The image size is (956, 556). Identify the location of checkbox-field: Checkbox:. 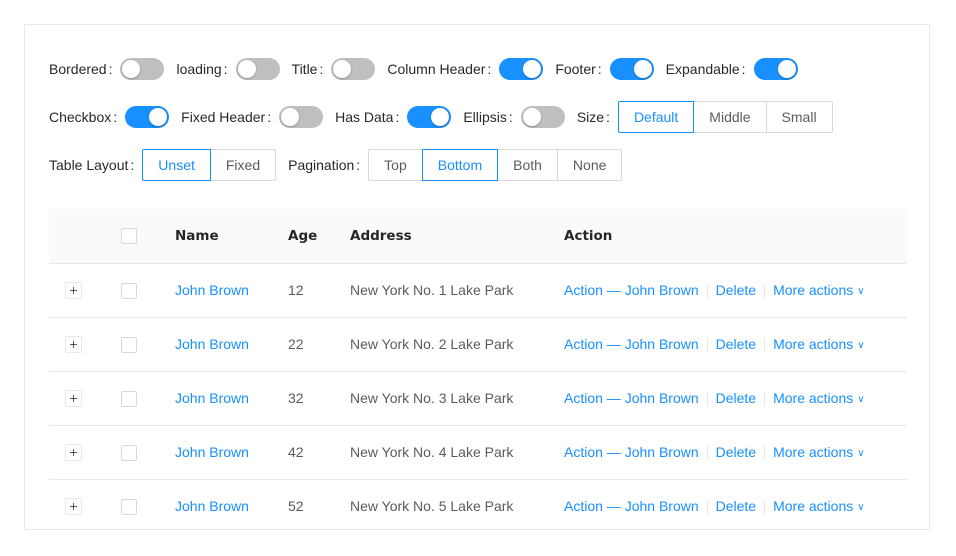
(109, 117).